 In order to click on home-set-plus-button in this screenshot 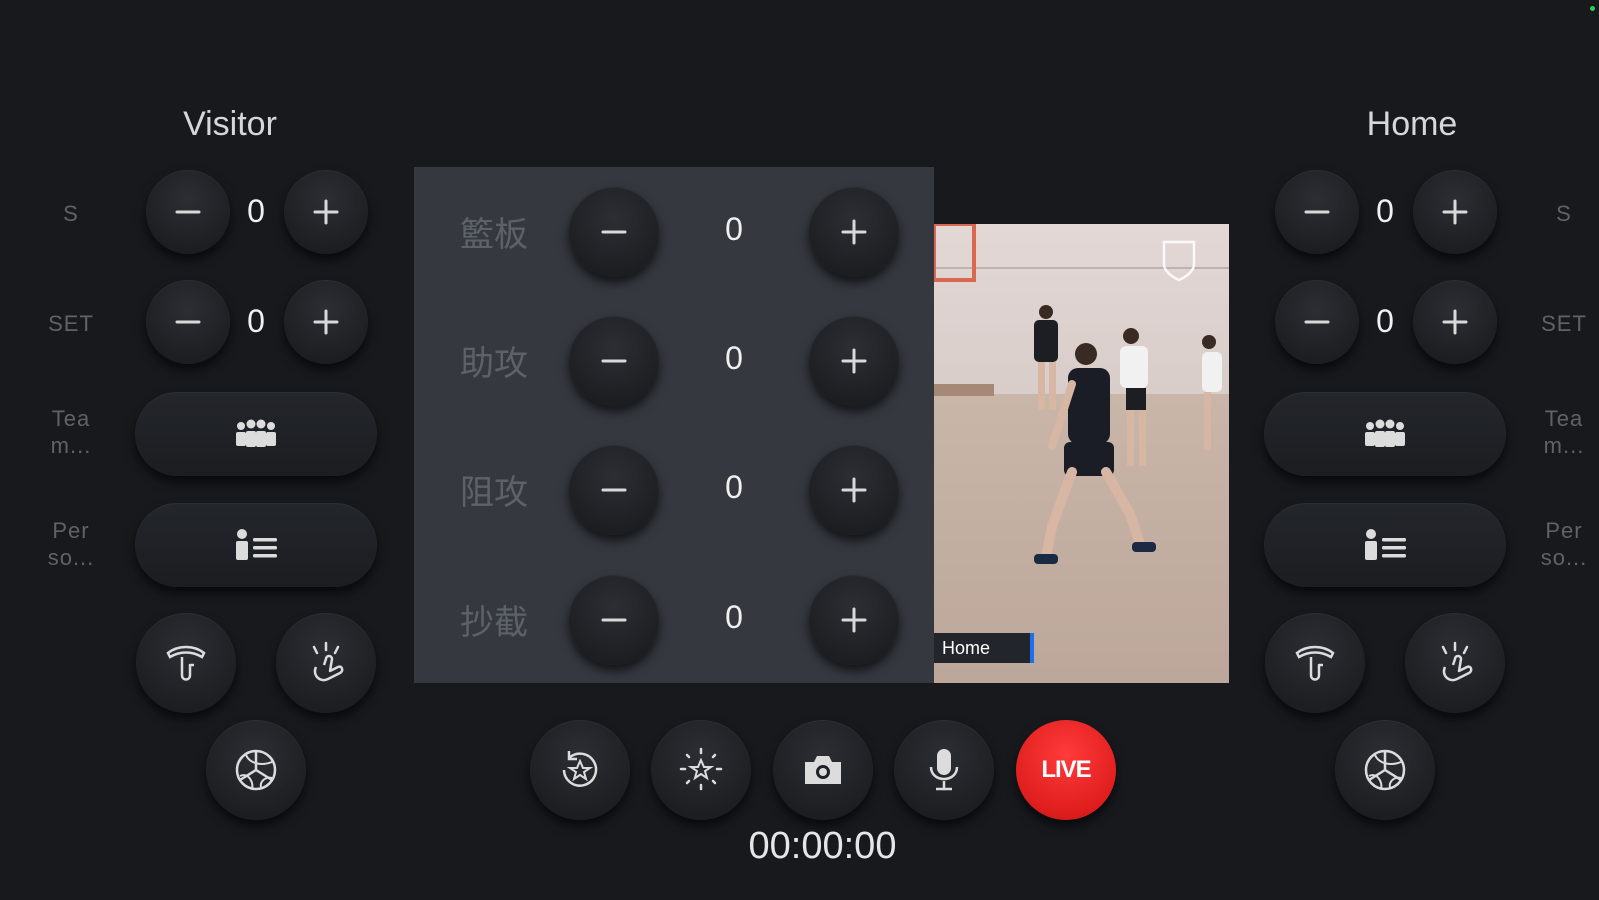, I will do `click(1455, 322)`.